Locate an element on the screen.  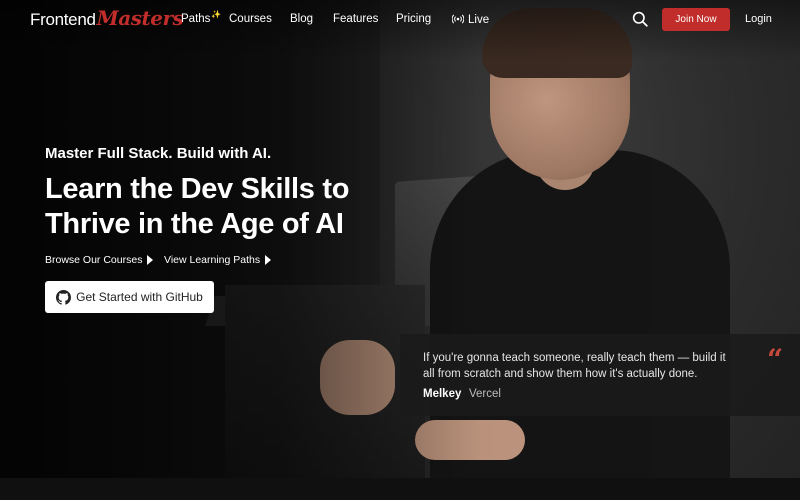
quote-icon: “ is located at coordinates (775, 359).